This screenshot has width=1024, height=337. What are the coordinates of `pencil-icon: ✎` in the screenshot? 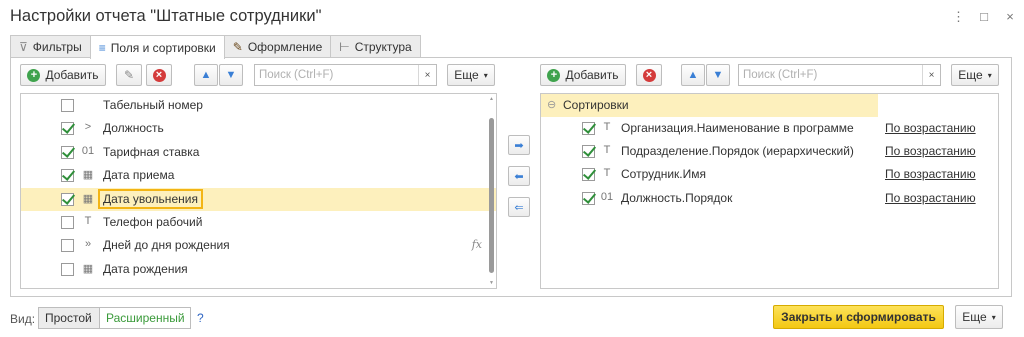 It's located at (129, 75).